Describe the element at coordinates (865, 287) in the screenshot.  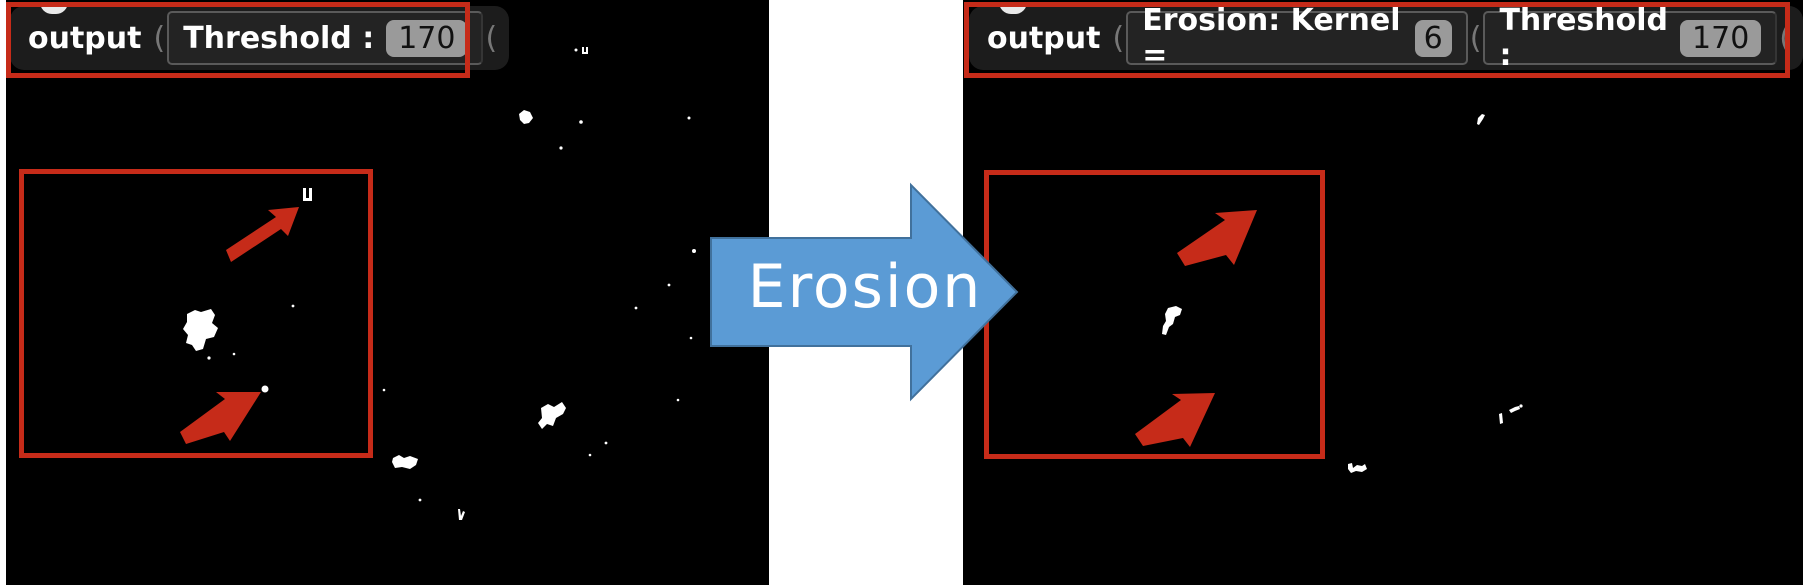
I see `erosion-arrow-label: Erosion` at that location.